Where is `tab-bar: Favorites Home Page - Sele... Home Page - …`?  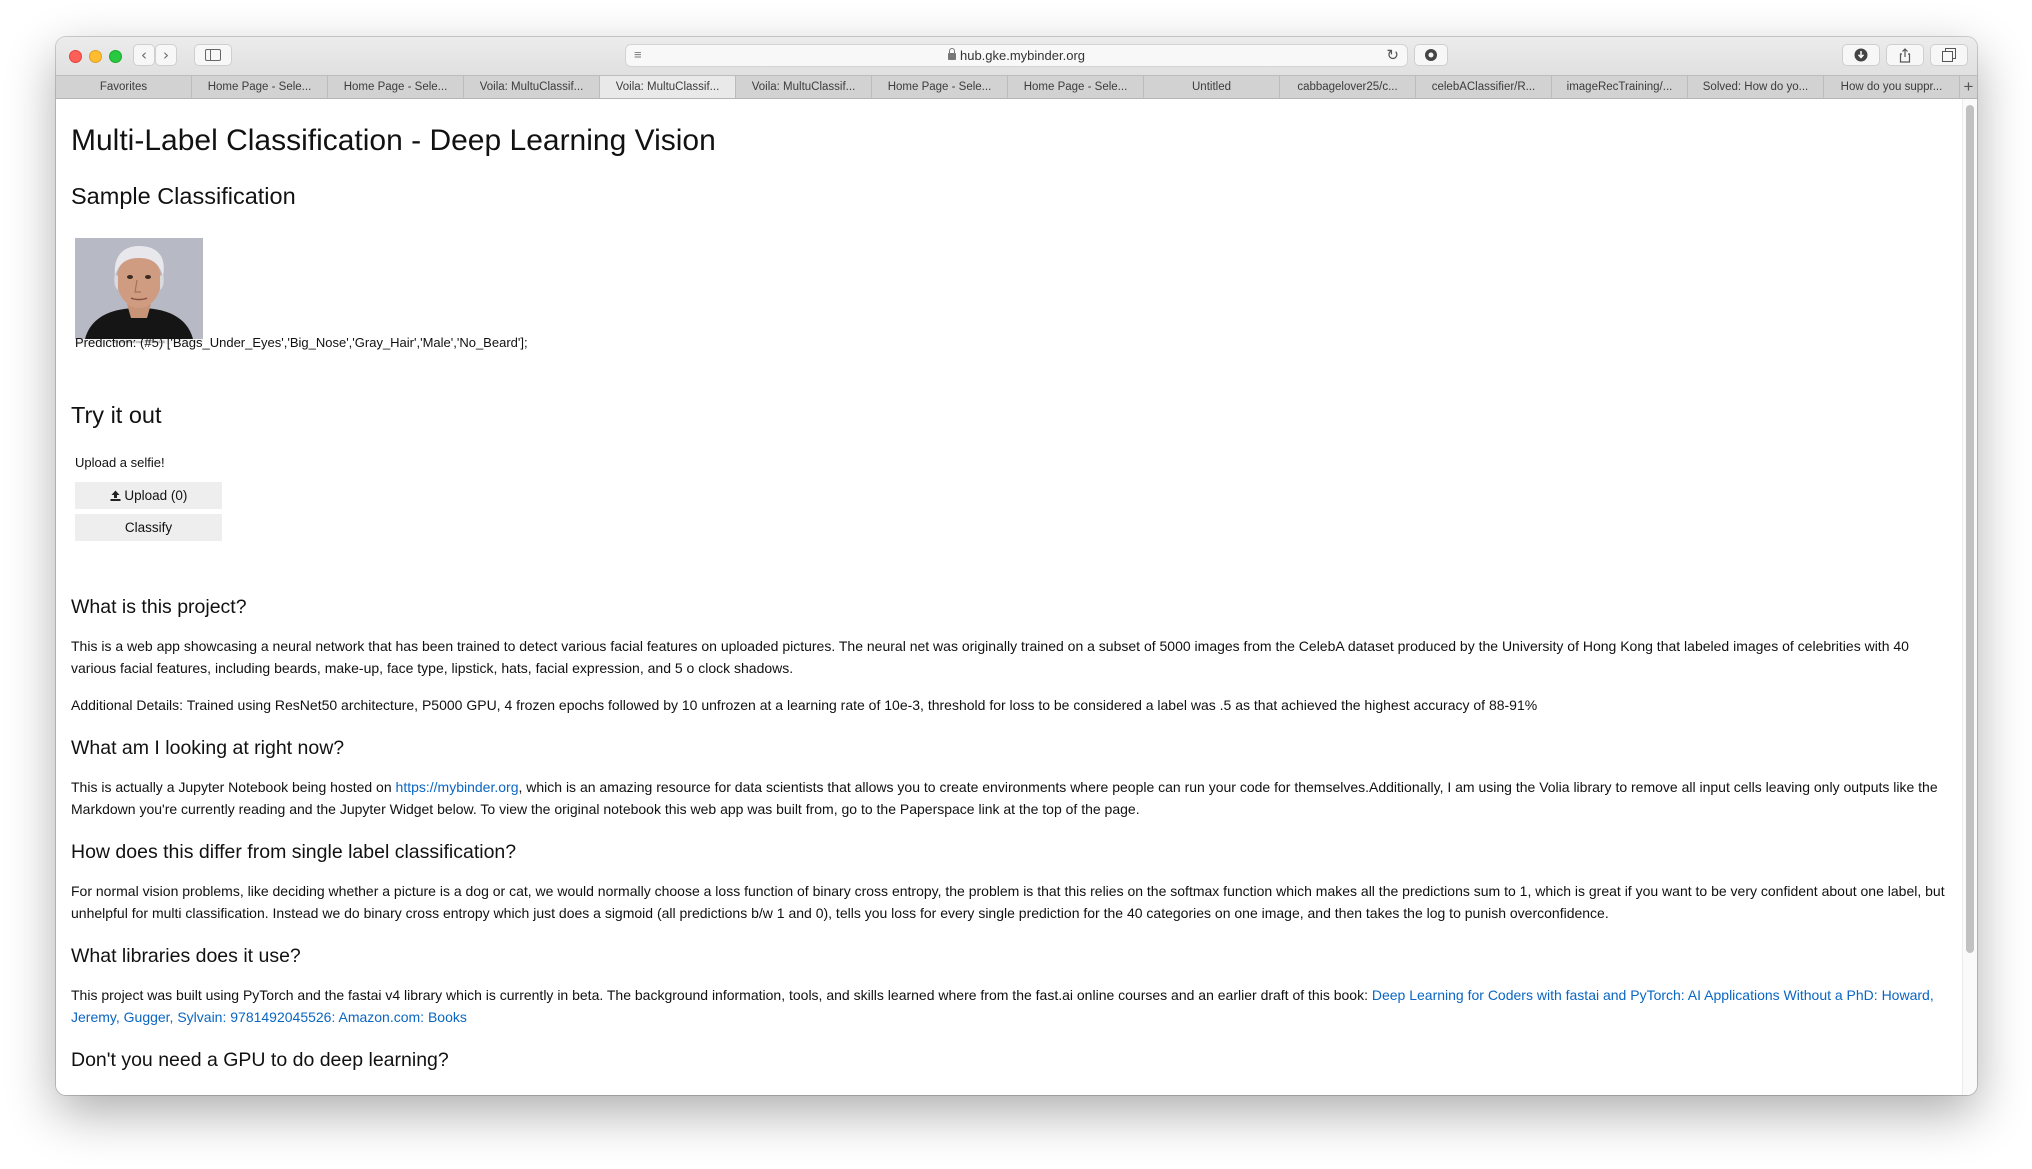
tab-bar: Favorites Home Page - Sele... Home Page - … is located at coordinates (1016, 87).